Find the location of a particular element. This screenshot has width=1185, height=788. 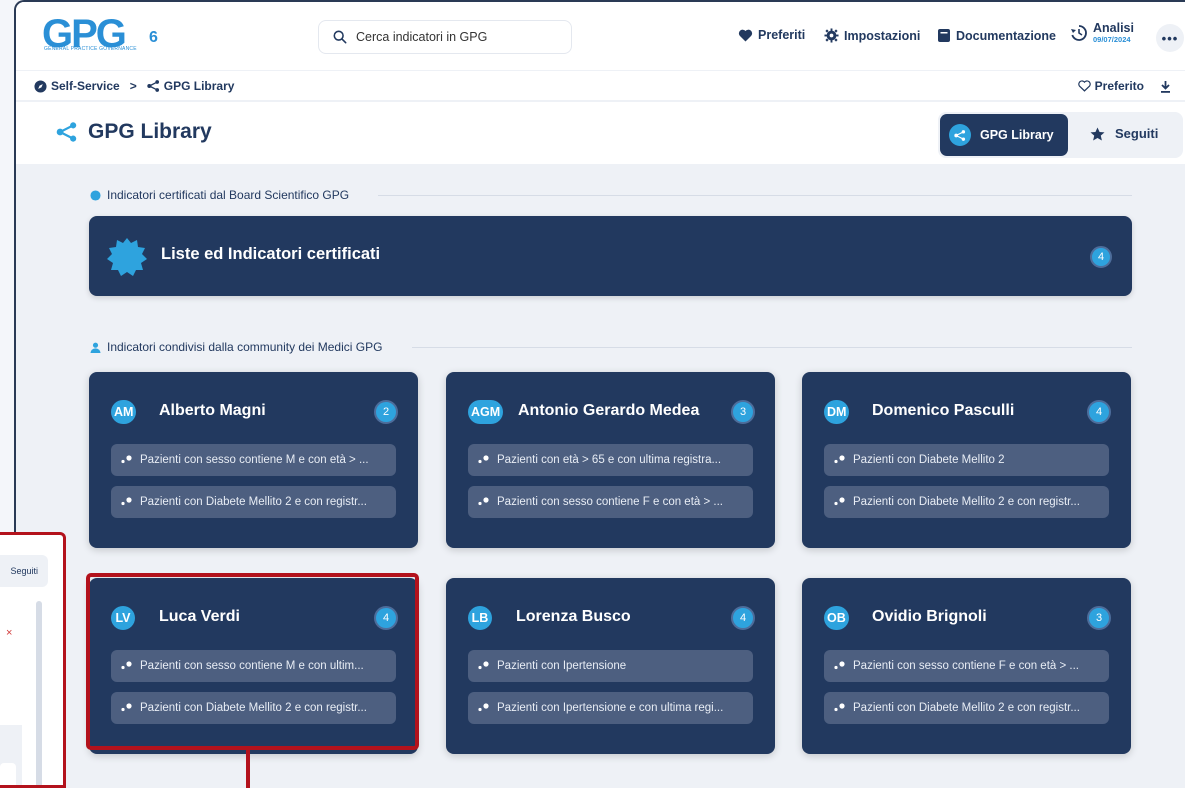

certified-count-badge: 4 is located at coordinates (1101, 257).